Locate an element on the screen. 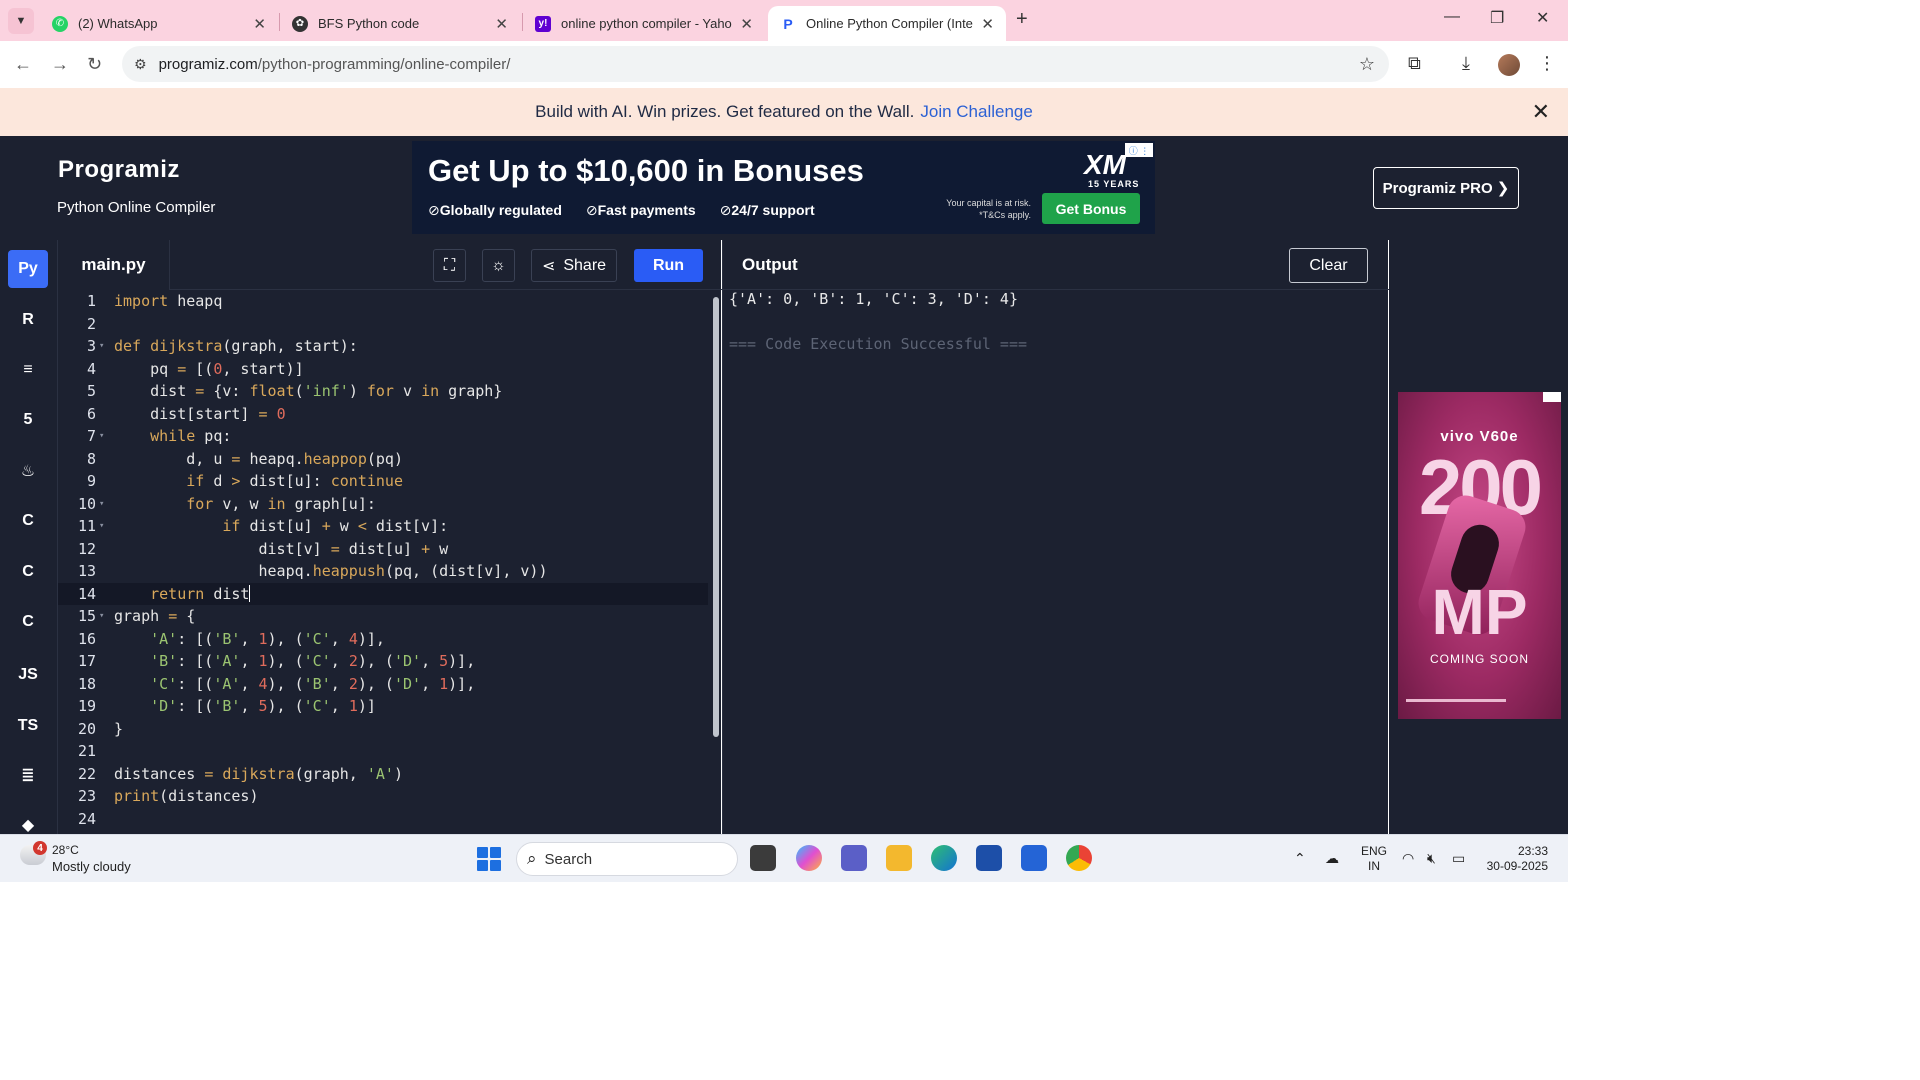 Image resolution: width=1920 pixels, height=1080 pixels. code-line: 18 'C': [('A', 4), ('B', 2), ('D', 1)], is located at coordinates (383, 684).